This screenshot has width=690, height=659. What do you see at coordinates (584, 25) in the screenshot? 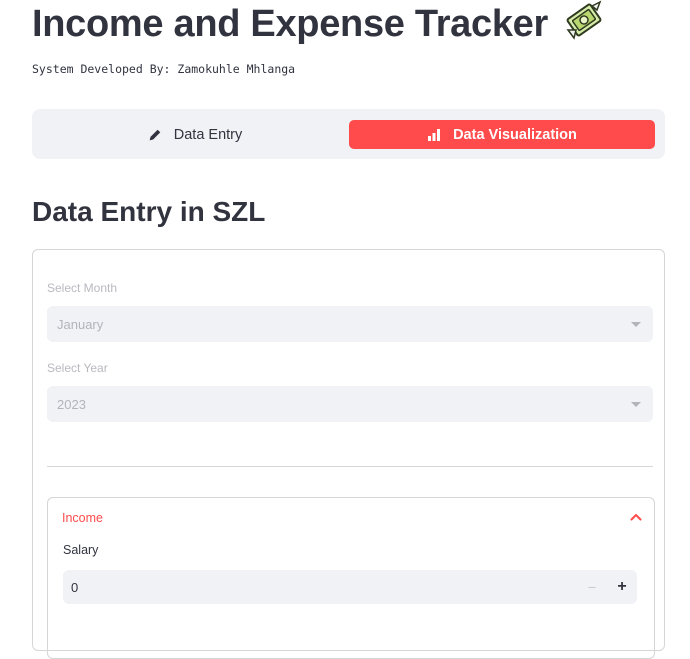
I see `money-with-wings-icon` at bounding box center [584, 25].